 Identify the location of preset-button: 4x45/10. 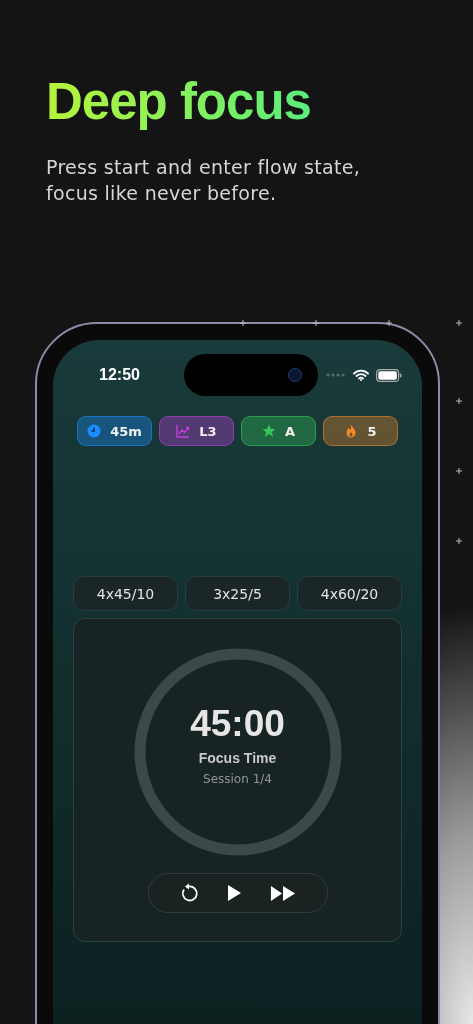
(125, 593).